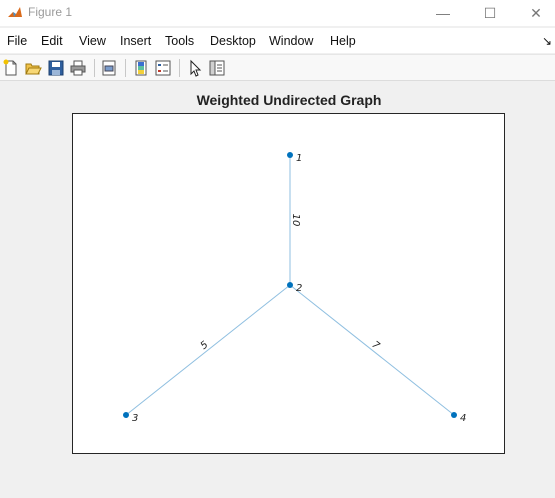  I want to click on maximize-button: ☐, so click(490, 13).